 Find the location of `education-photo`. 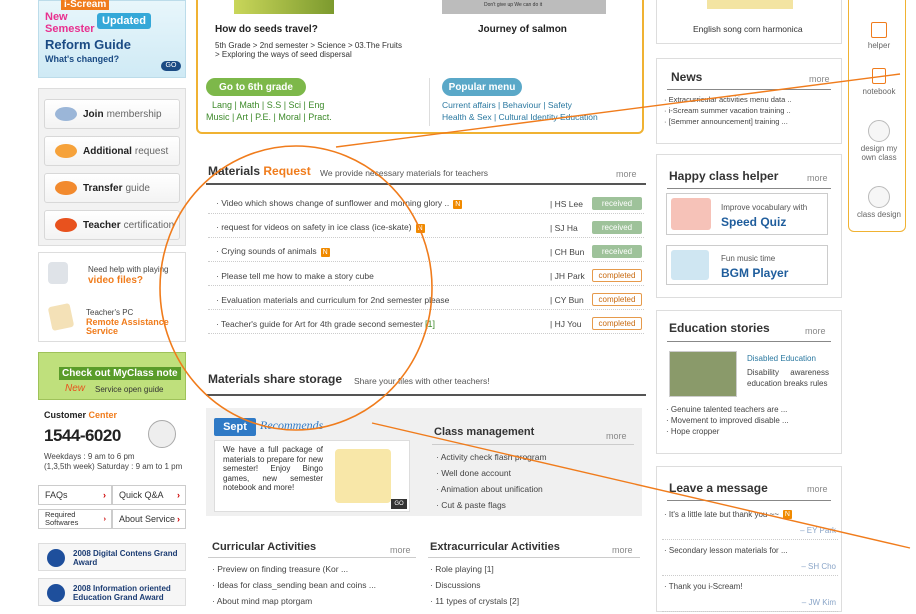

education-photo is located at coordinates (703, 374).